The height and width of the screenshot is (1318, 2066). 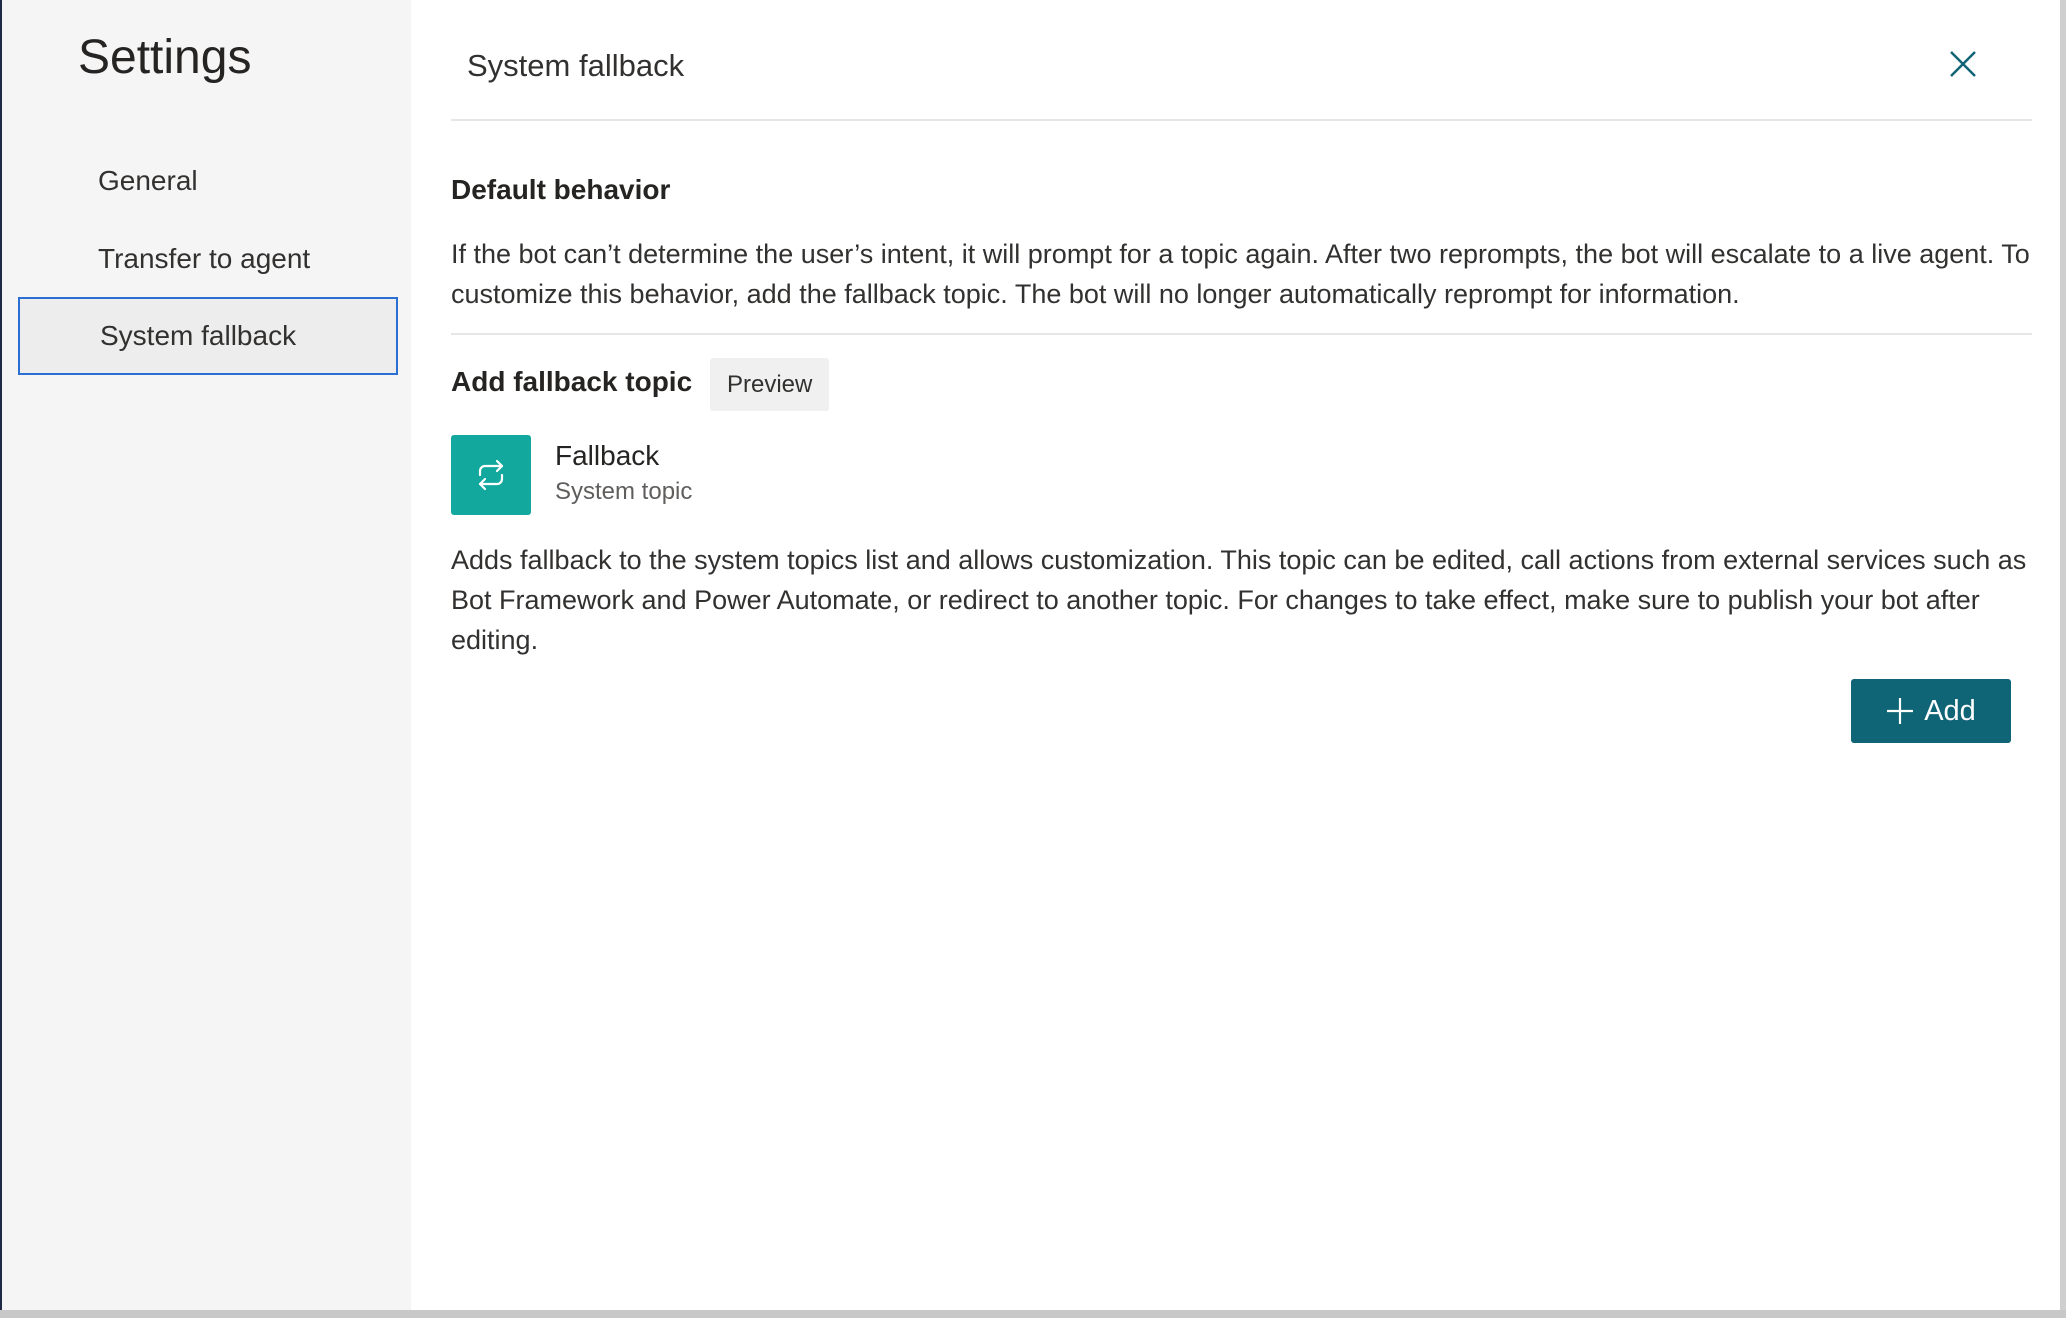 What do you see at coordinates (1900, 711) in the screenshot?
I see `plus-icon` at bounding box center [1900, 711].